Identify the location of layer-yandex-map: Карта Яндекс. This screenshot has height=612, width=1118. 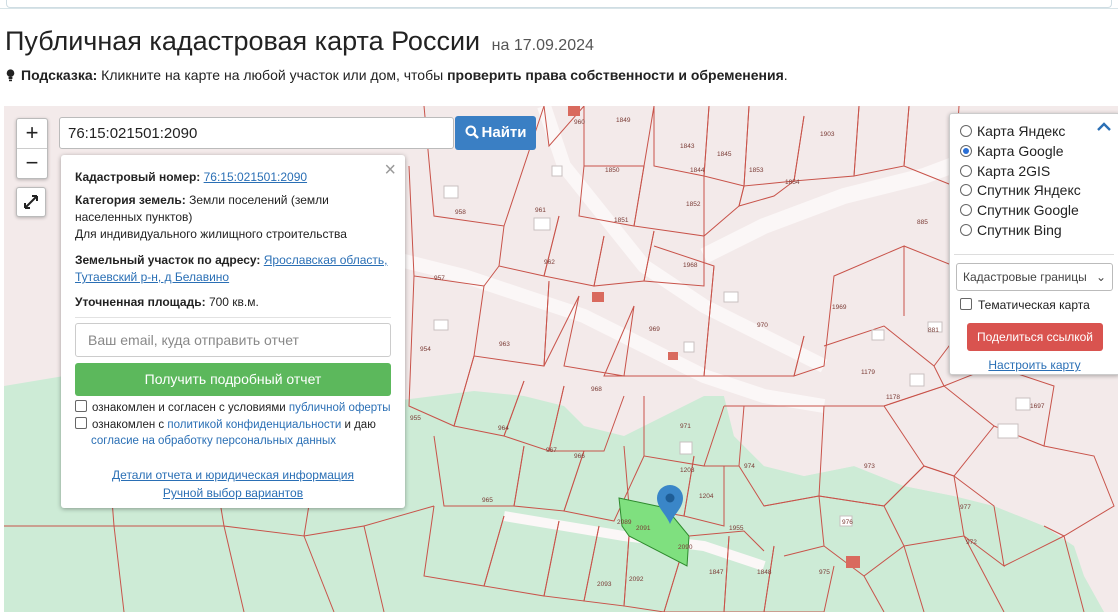
(1012, 131).